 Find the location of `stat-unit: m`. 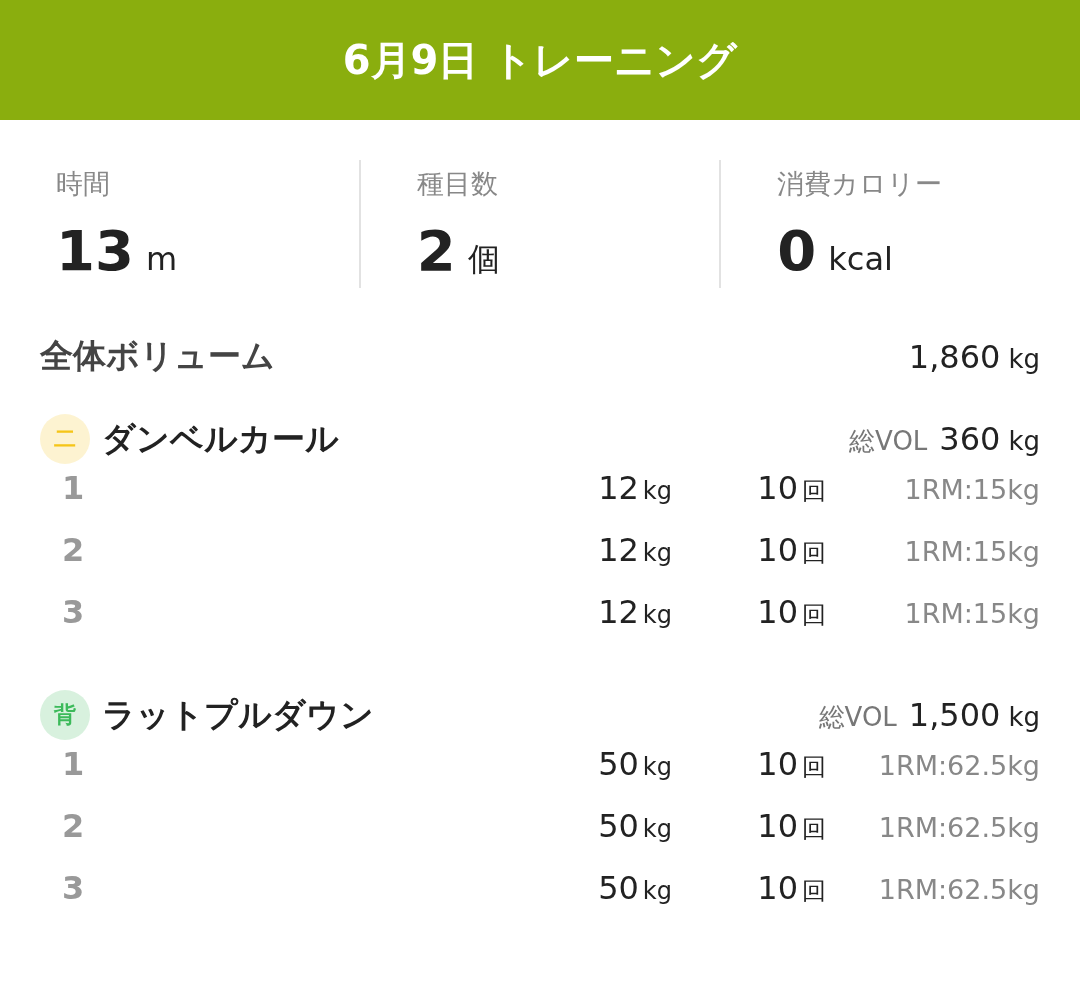

stat-unit: m is located at coordinates (161, 259).